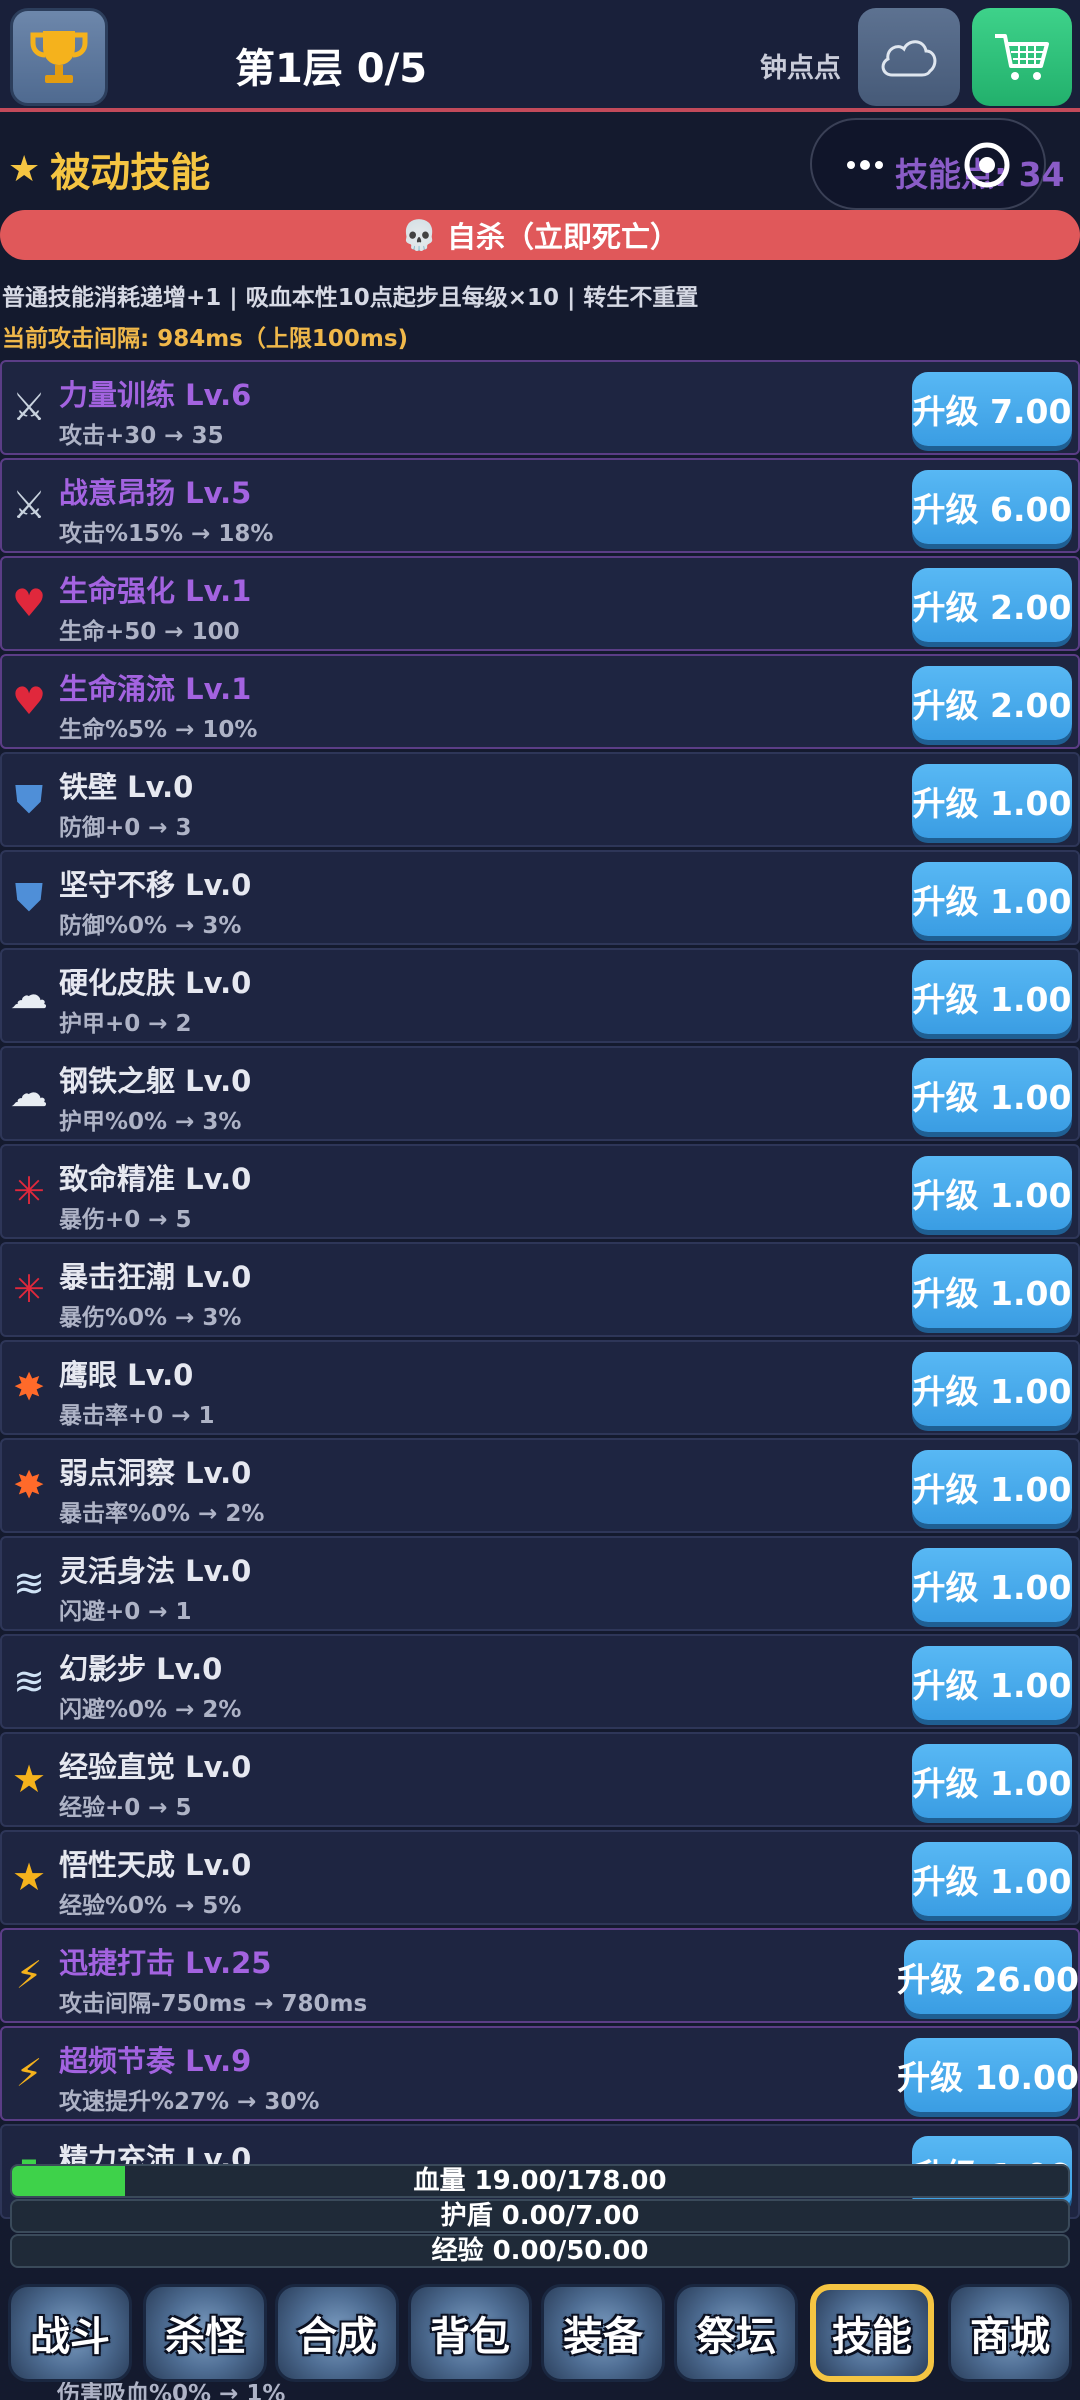 Image resolution: width=1080 pixels, height=2400 pixels. I want to click on skill-name: 致命精准 Lv.0, so click(155, 1179).